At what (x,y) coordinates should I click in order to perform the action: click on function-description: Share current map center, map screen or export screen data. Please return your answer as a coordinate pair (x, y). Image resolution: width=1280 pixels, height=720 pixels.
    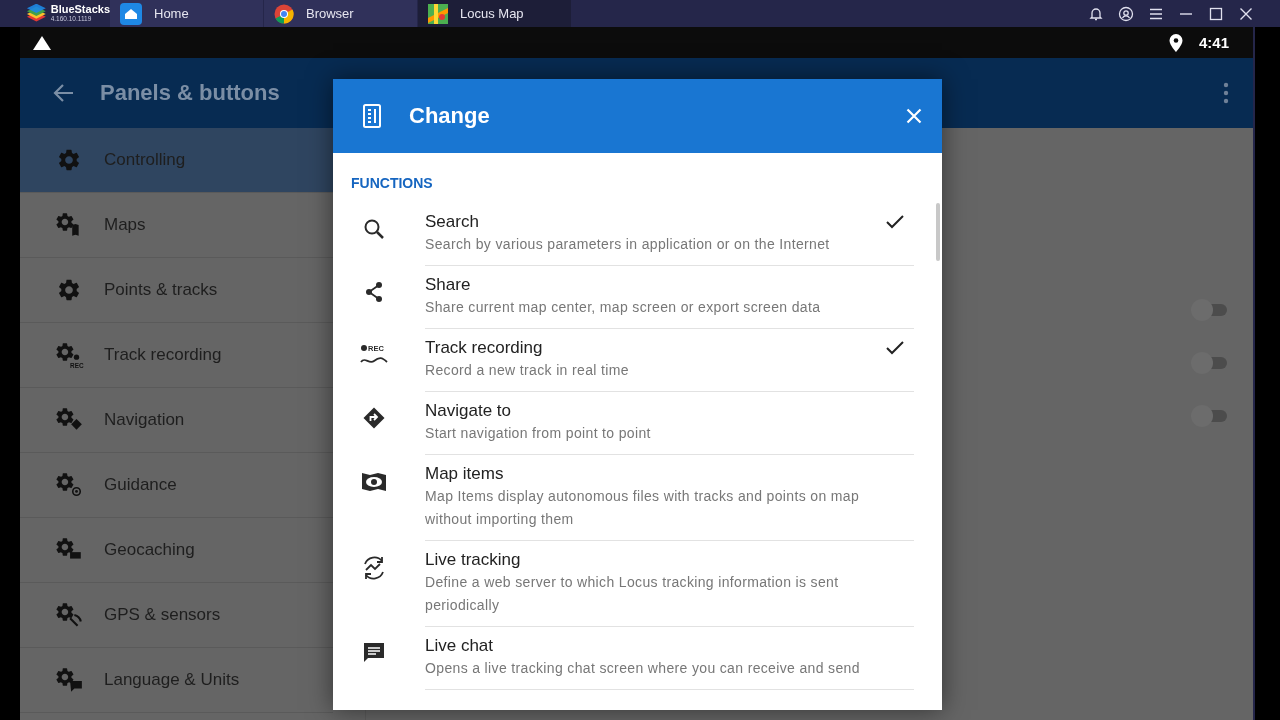
    Looking at the image, I should click on (623, 307).